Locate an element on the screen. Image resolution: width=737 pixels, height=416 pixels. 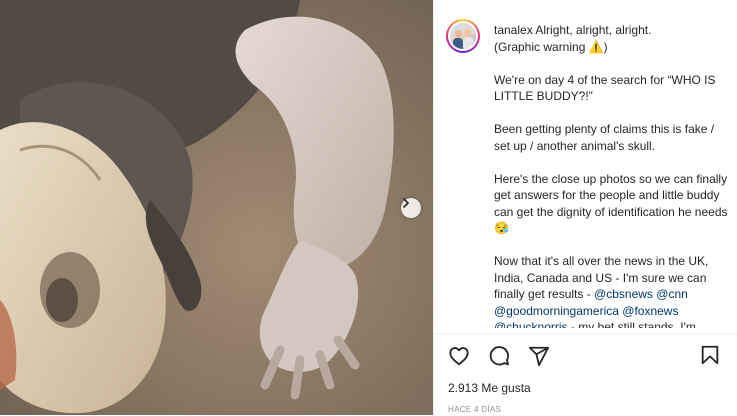
username-link: tanalex is located at coordinates (513, 30).